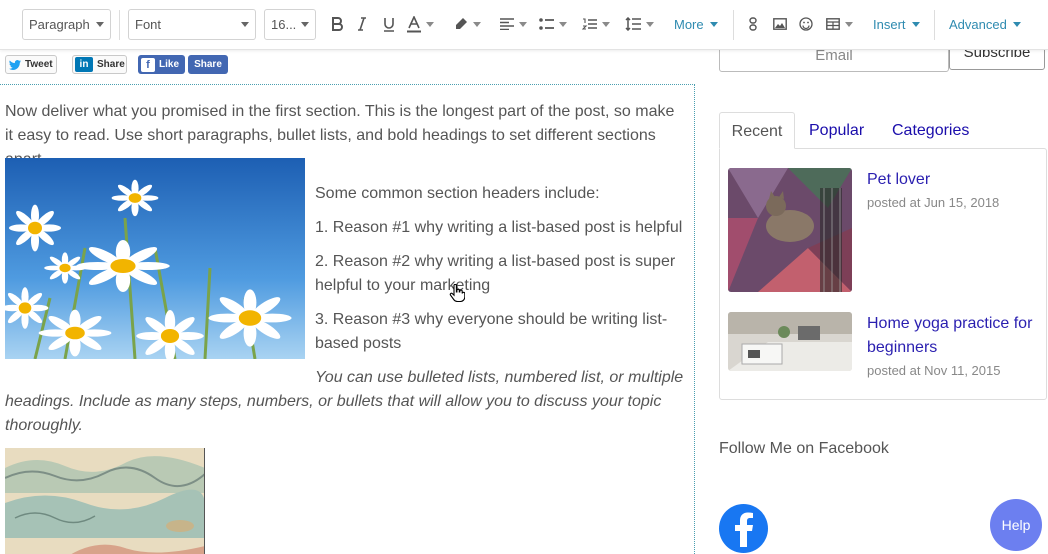 Image resolution: width=1048 pixels, height=554 pixels. I want to click on table-button, so click(839, 24).